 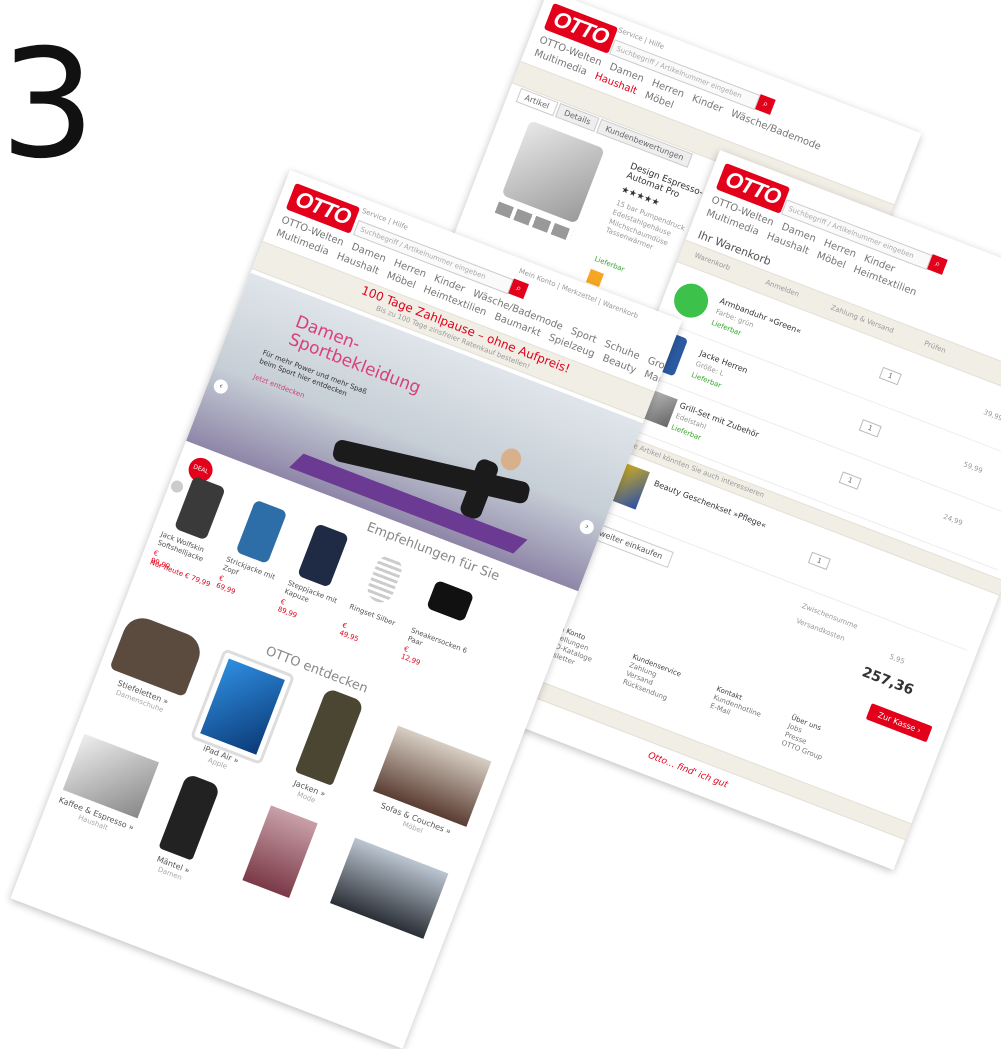 I want to click on shipping-value: 5,95, so click(x=897, y=659).